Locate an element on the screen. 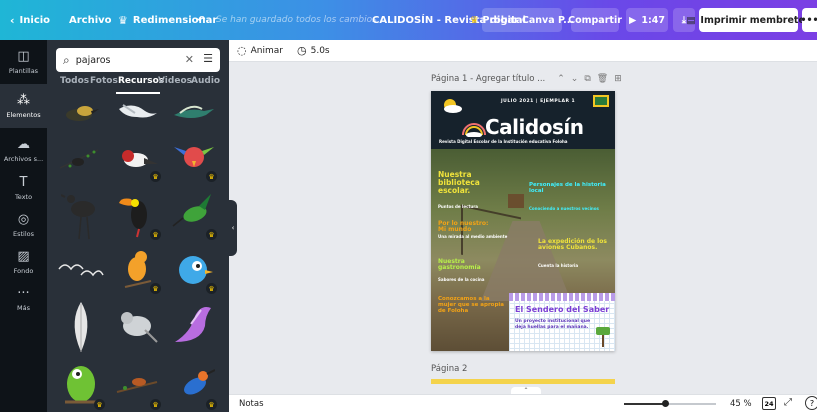 The image size is (817, 412). duplicate-icon: ⧉ is located at coordinates (590, 79).